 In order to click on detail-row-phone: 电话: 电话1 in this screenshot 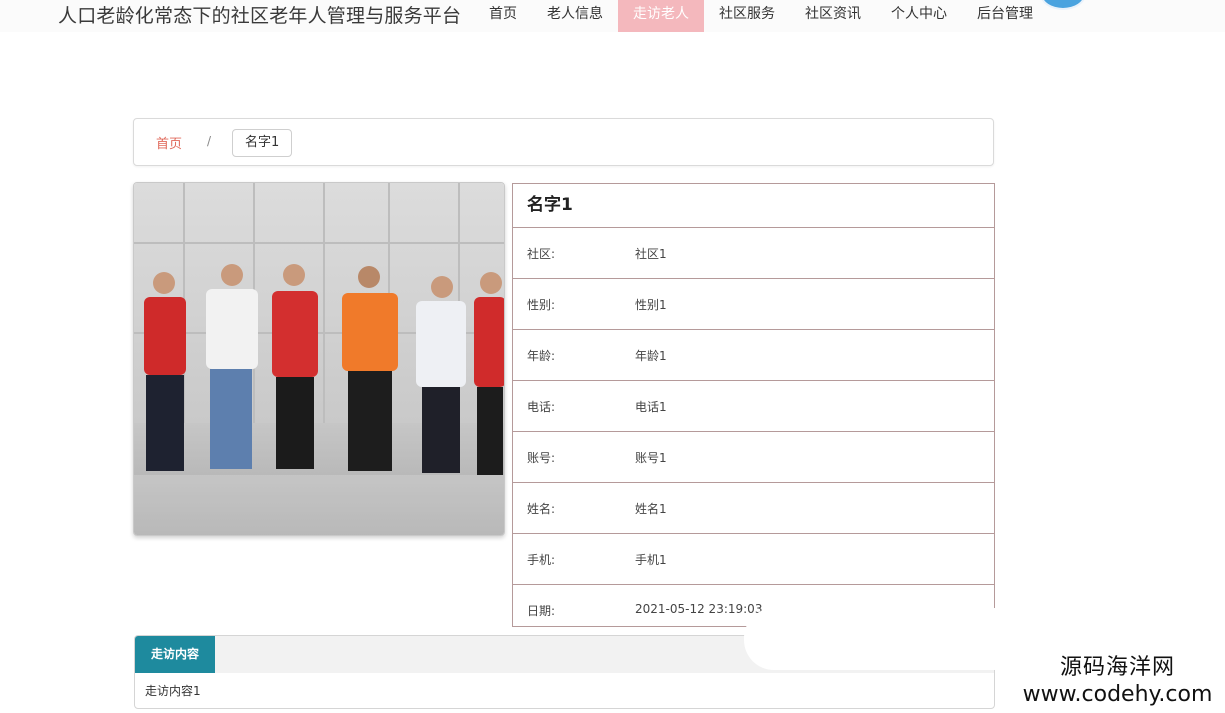, I will do `click(753, 406)`.